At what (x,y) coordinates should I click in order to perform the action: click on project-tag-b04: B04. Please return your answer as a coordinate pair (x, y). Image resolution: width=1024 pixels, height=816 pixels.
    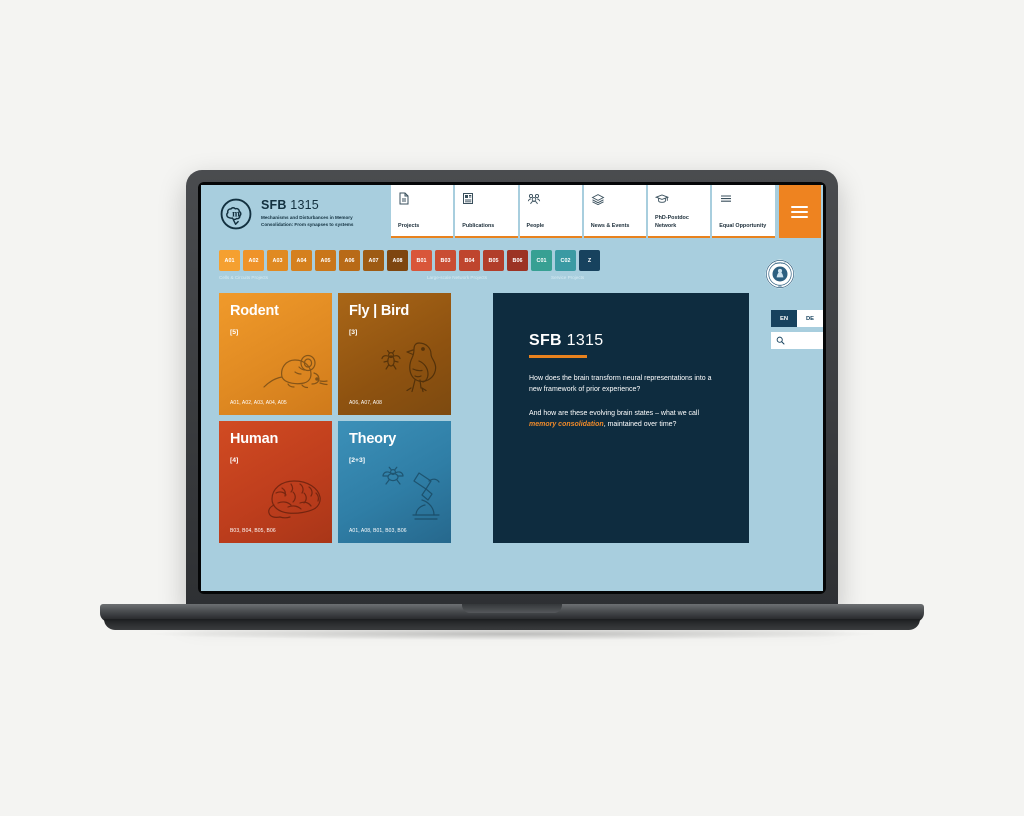
    Looking at the image, I should click on (469, 260).